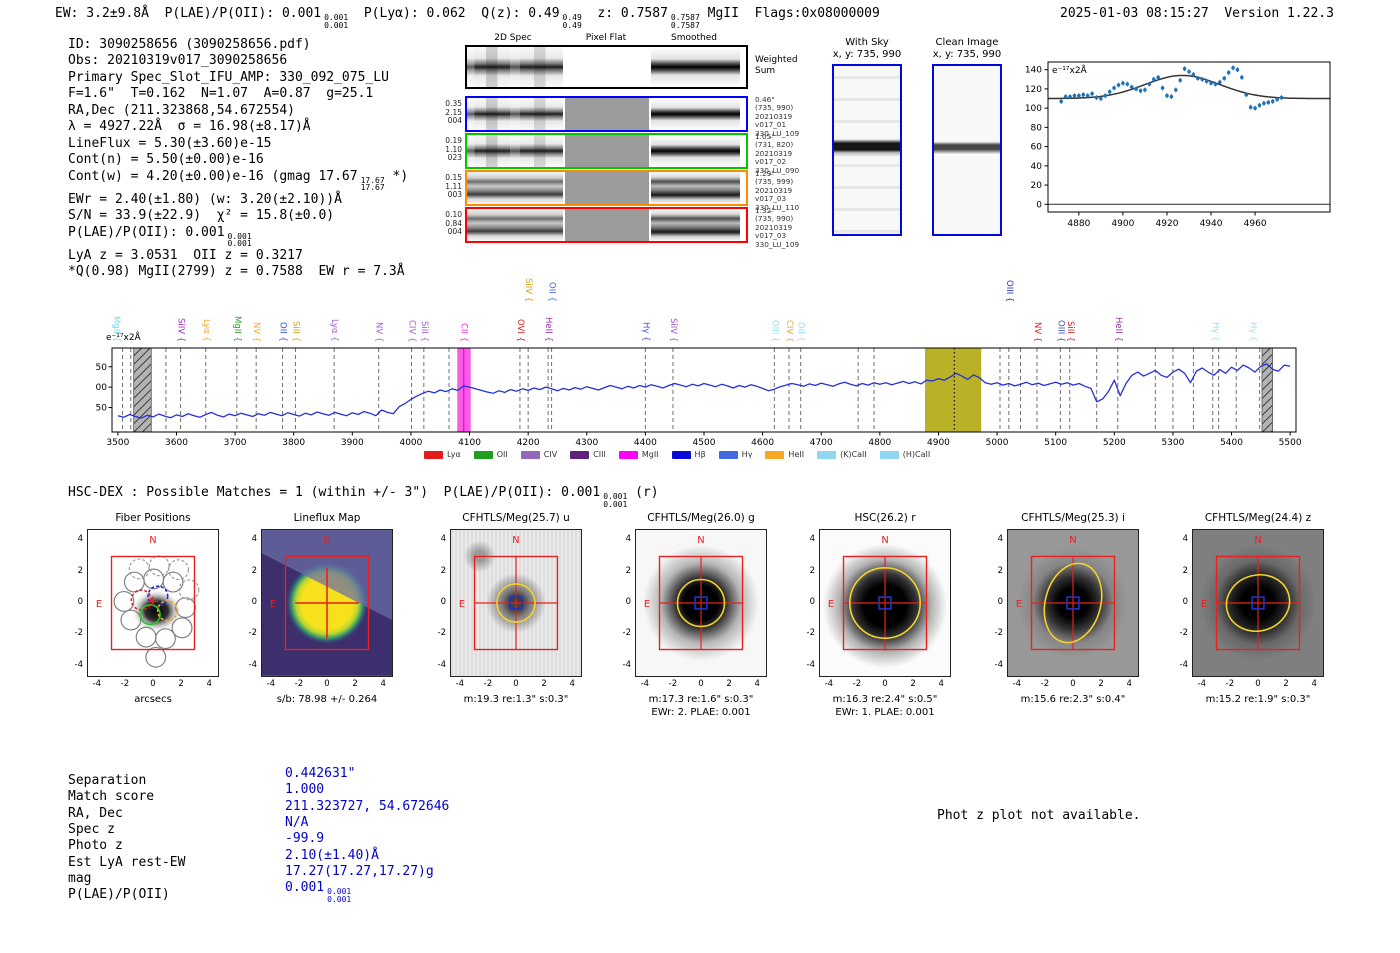 This screenshot has width=1400, height=953. What do you see at coordinates (318, 892) in the screenshot?
I see `stat-value: 0.001 0.001 0.001` at bounding box center [318, 892].